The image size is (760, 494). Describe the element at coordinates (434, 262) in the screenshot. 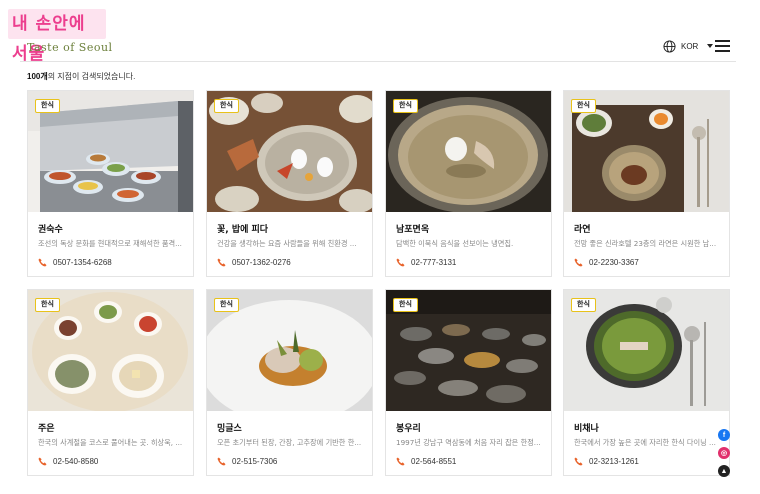

I see `phone-number: 02-777-3131` at that location.